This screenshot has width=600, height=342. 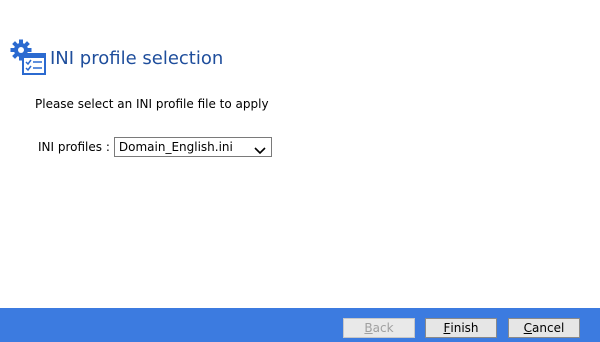 What do you see at coordinates (300, 325) in the screenshot?
I see `footer-bar: Back Finish Cancel` at bounding box center [300, 325].